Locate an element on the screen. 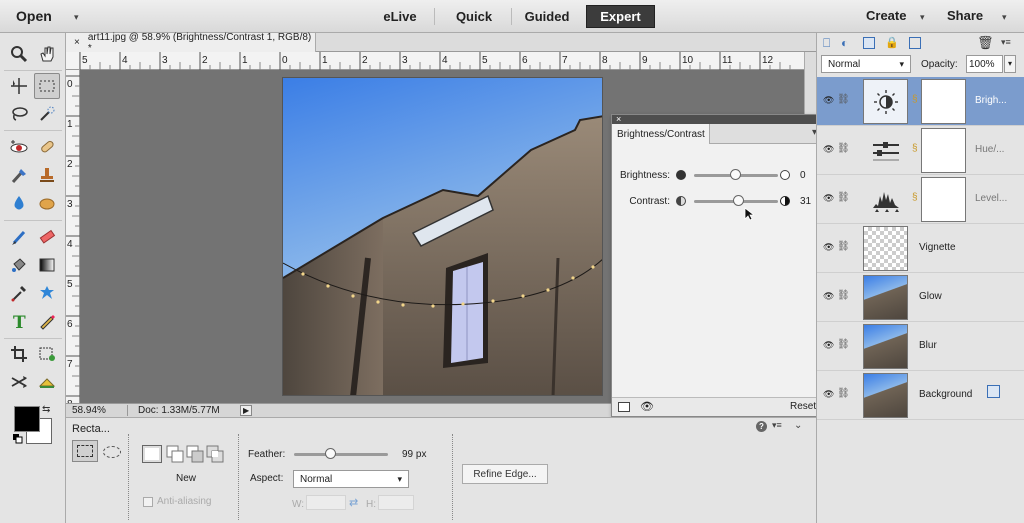 The image size is (1024, 523). elliptical-marquee-option-icon is located at coordinates (112, 452).